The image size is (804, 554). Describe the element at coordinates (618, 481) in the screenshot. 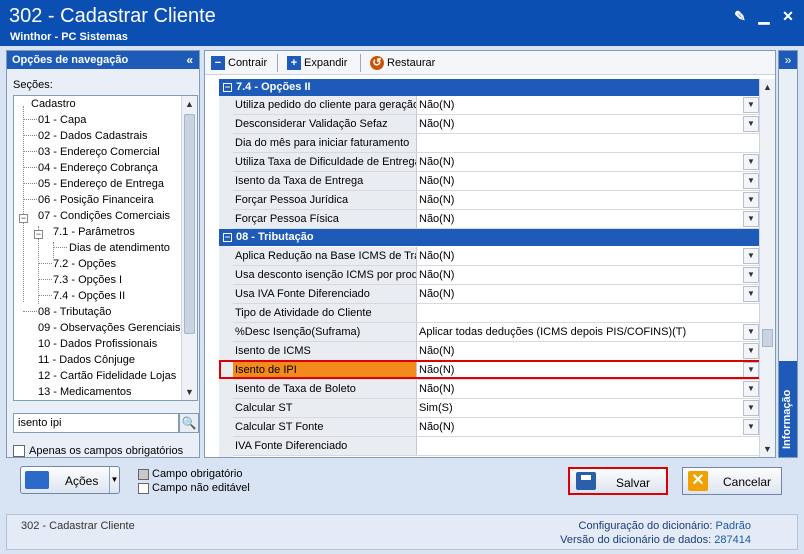

I see `save-button: Salvar` at that location.